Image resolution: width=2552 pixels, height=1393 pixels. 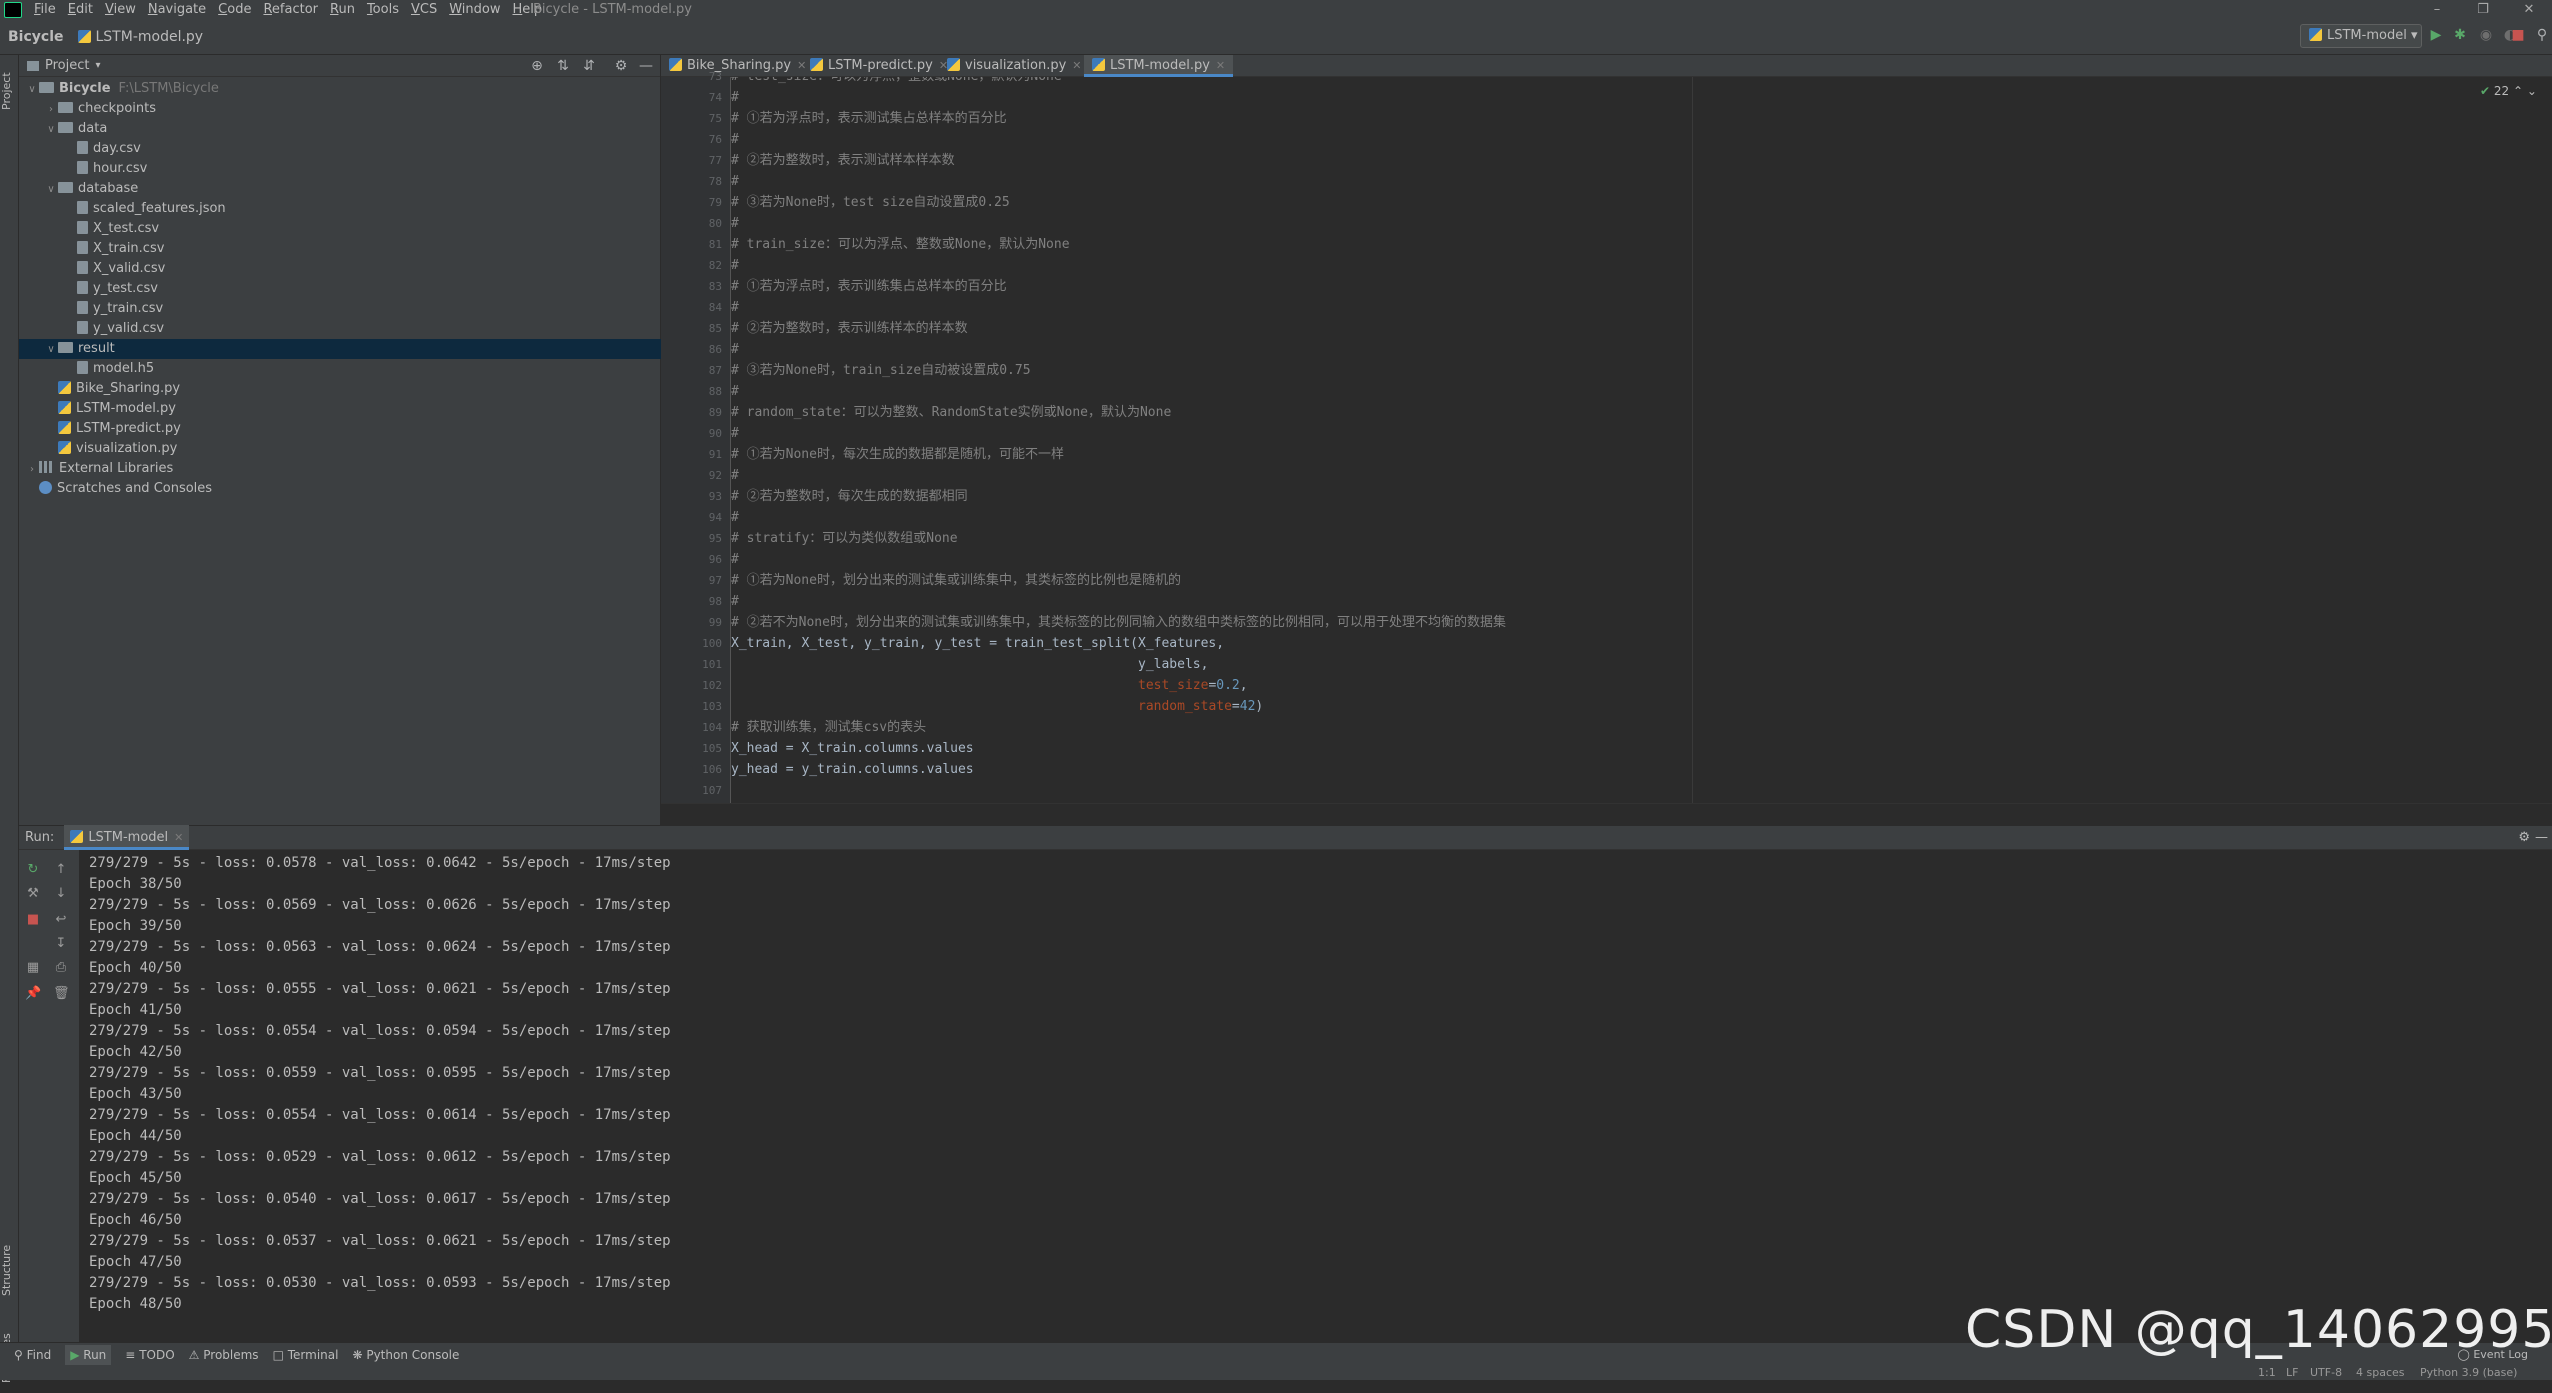 What do you see at coordinates (900, 244) in the screenshot?
I see `code-line: # train_size：可以为浮点、整数或None，默认为None` at bounding box center [900, 244].